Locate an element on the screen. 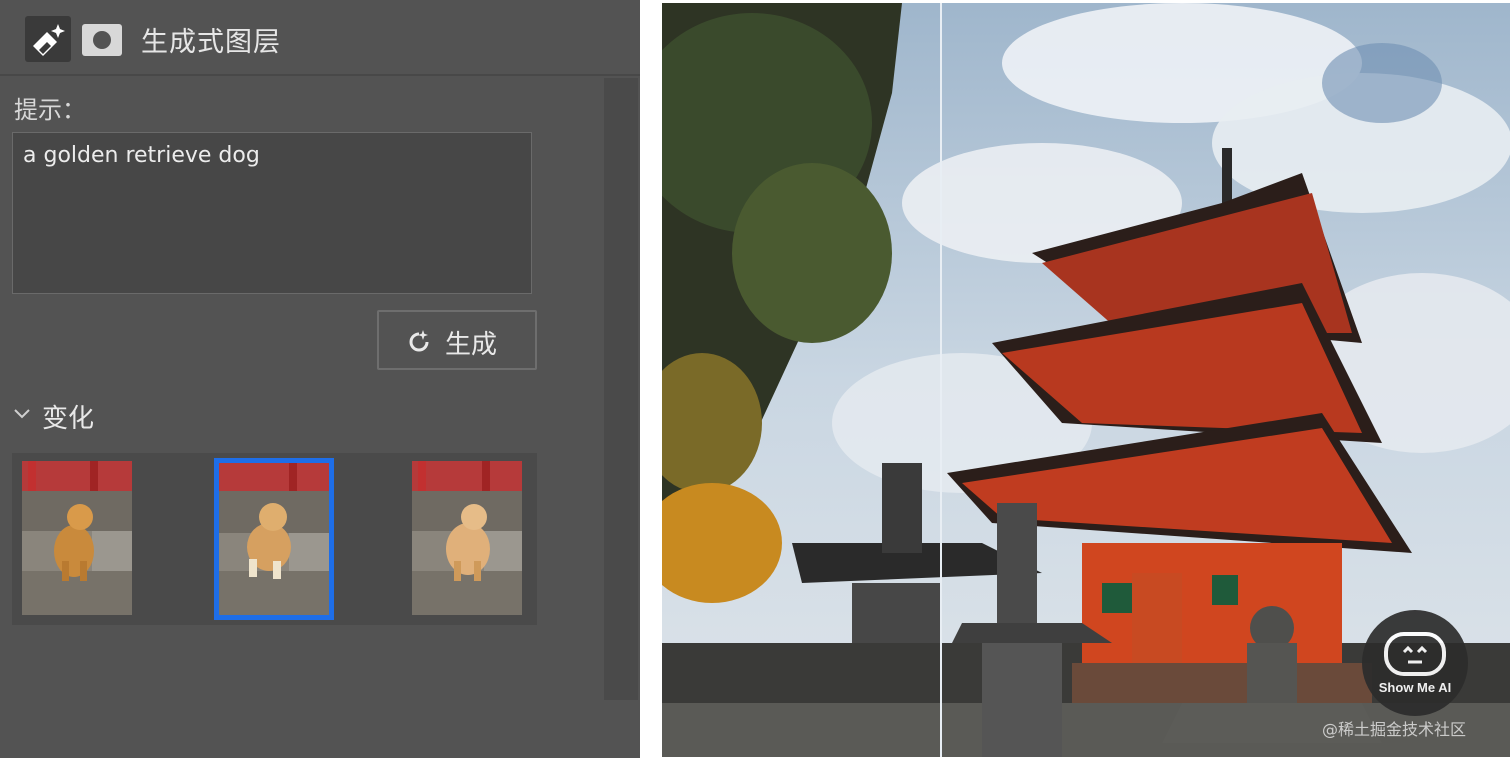 This screenshot has width=1512, height=760. regenerate-icon is located at coordinates (419, 341).